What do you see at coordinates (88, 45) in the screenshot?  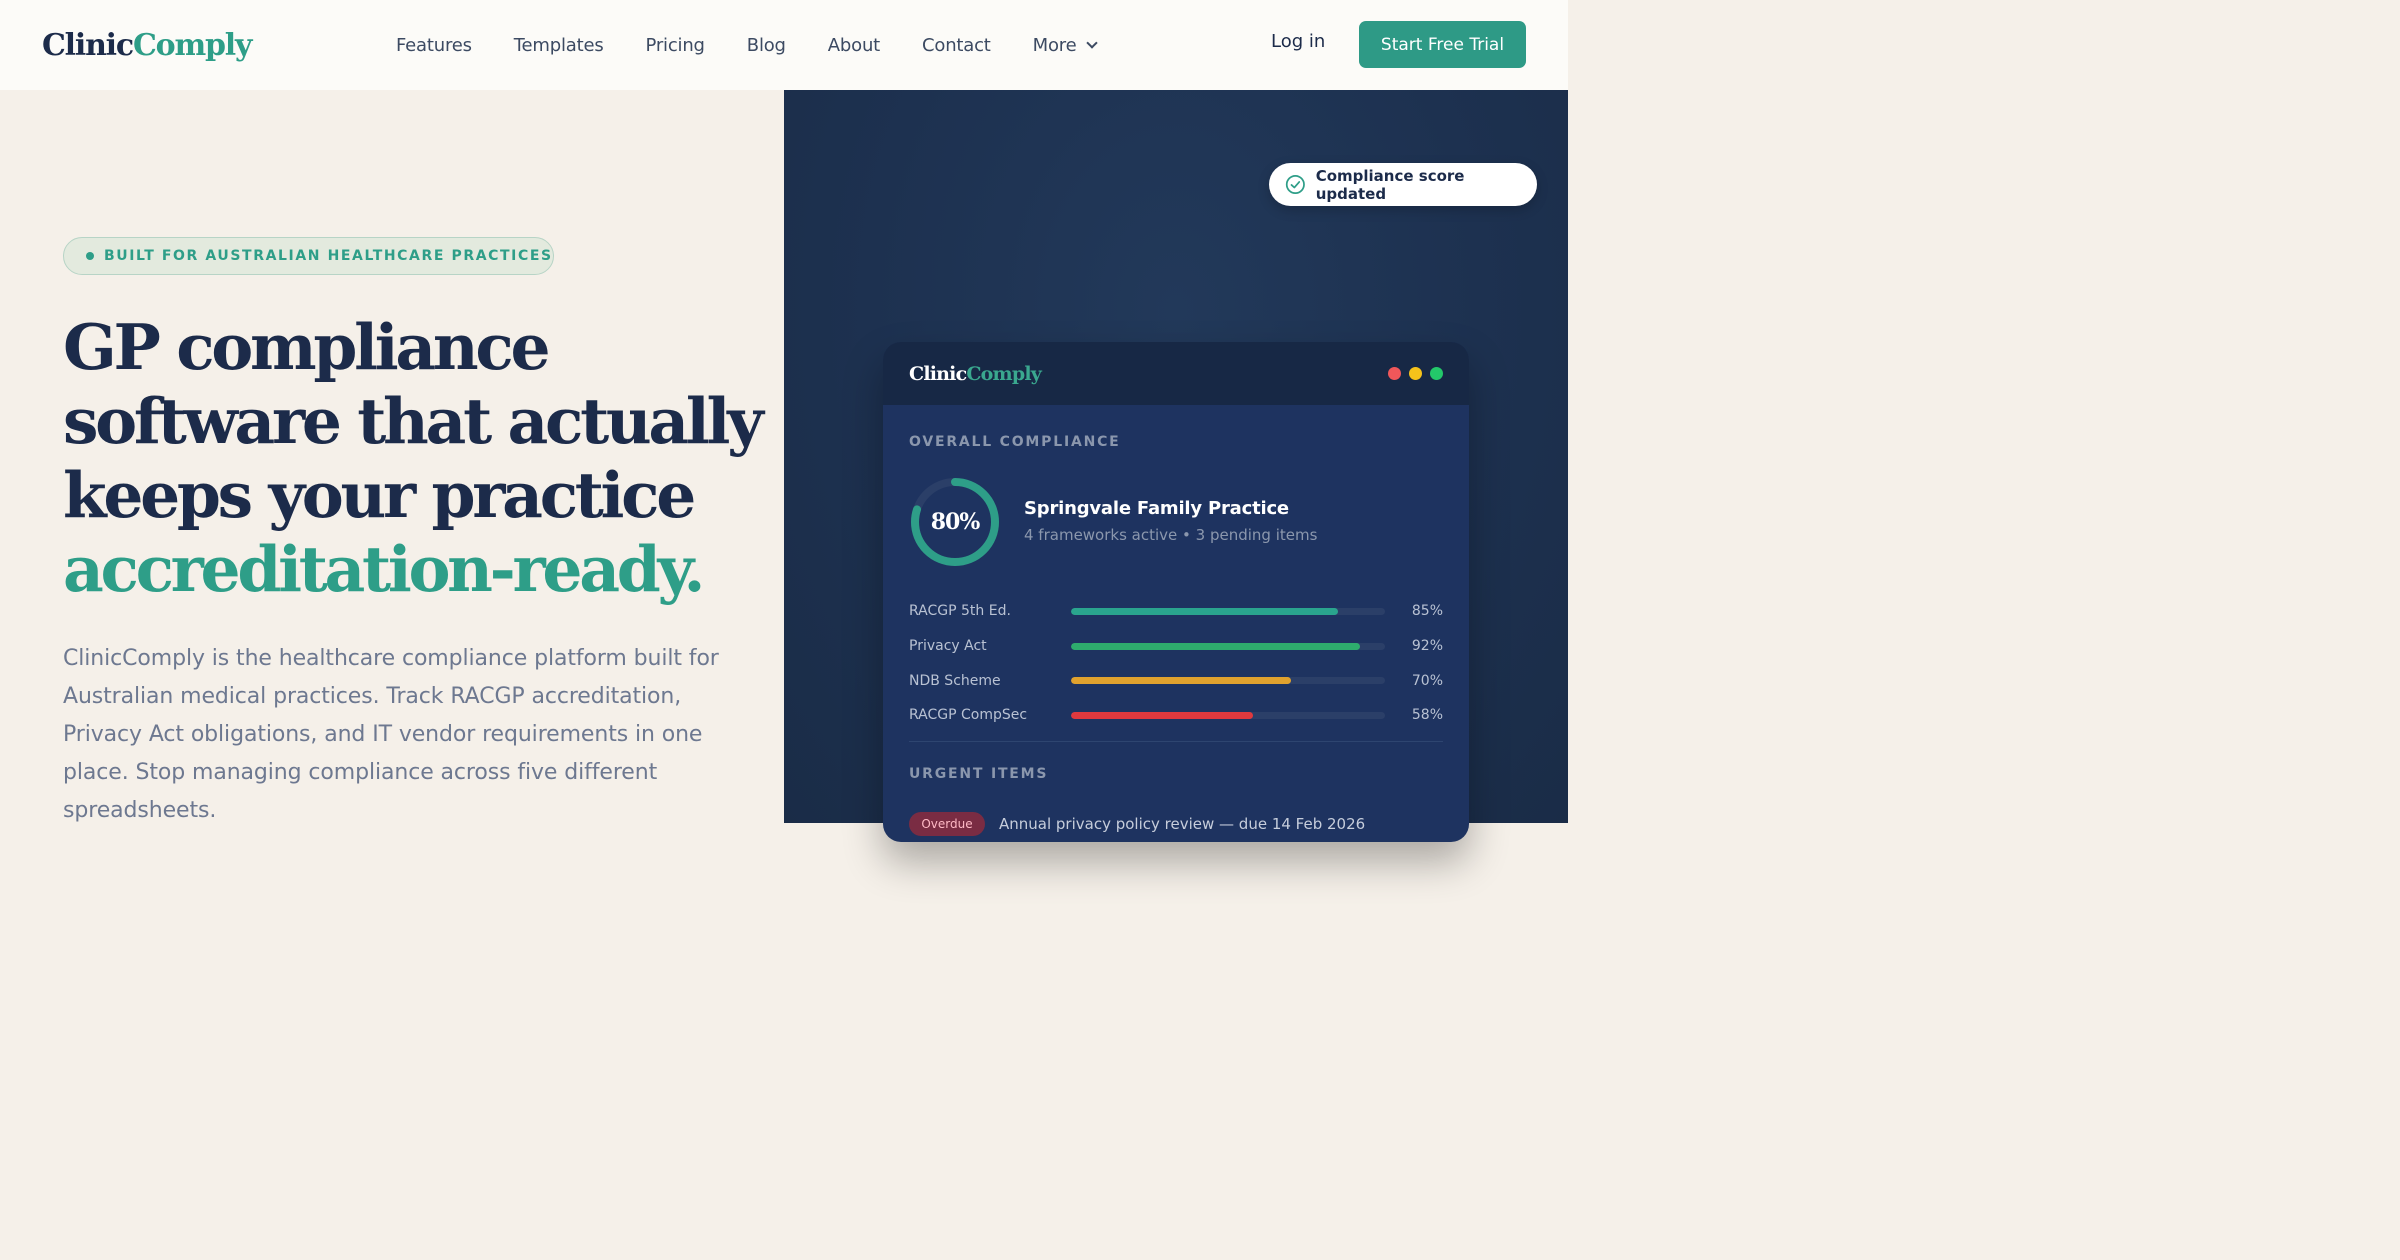 I see `logo-word-clinic: Clinic` at bounding box center [88, 45].